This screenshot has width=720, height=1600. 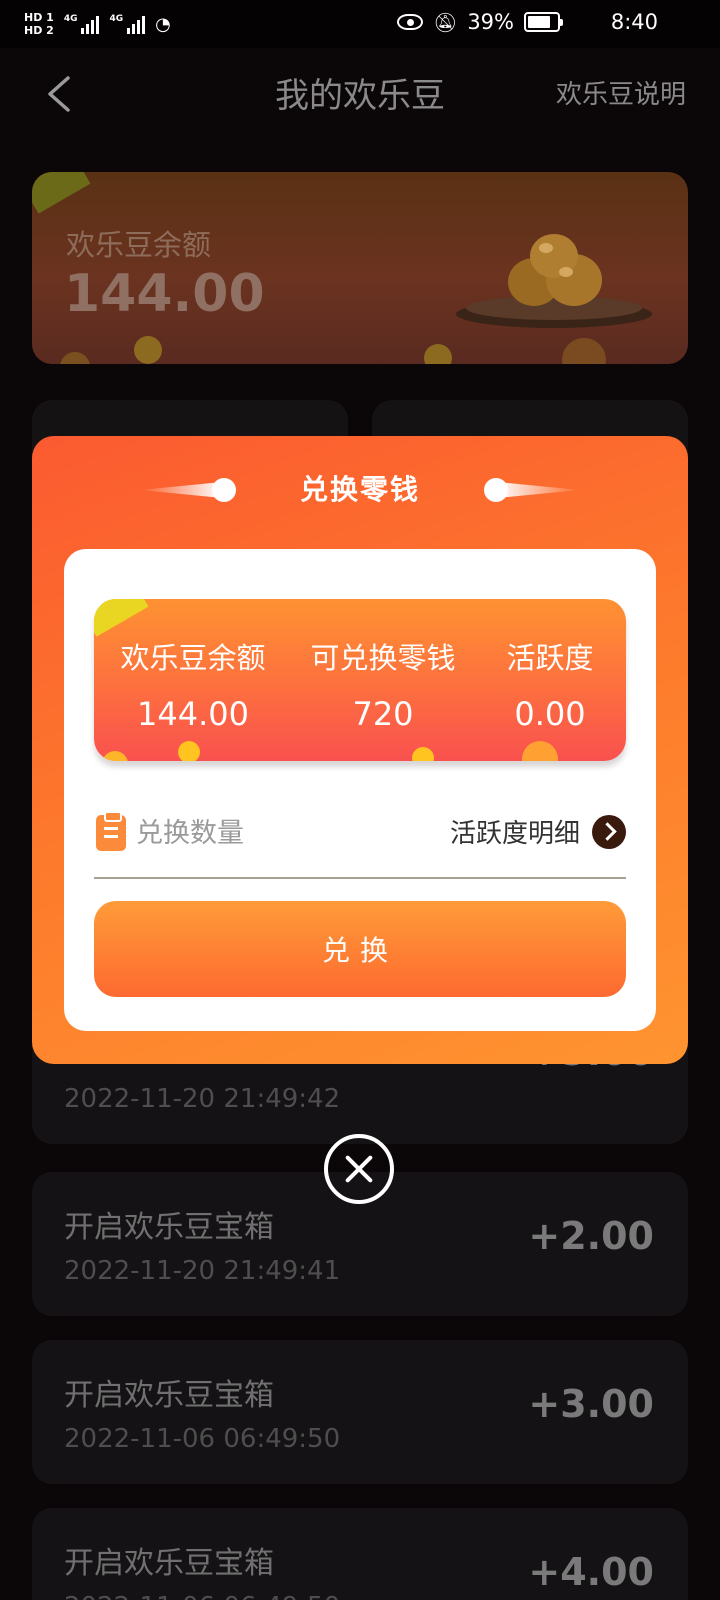 I want to click on balance-value: 144.00, so click(x=164, y=294).